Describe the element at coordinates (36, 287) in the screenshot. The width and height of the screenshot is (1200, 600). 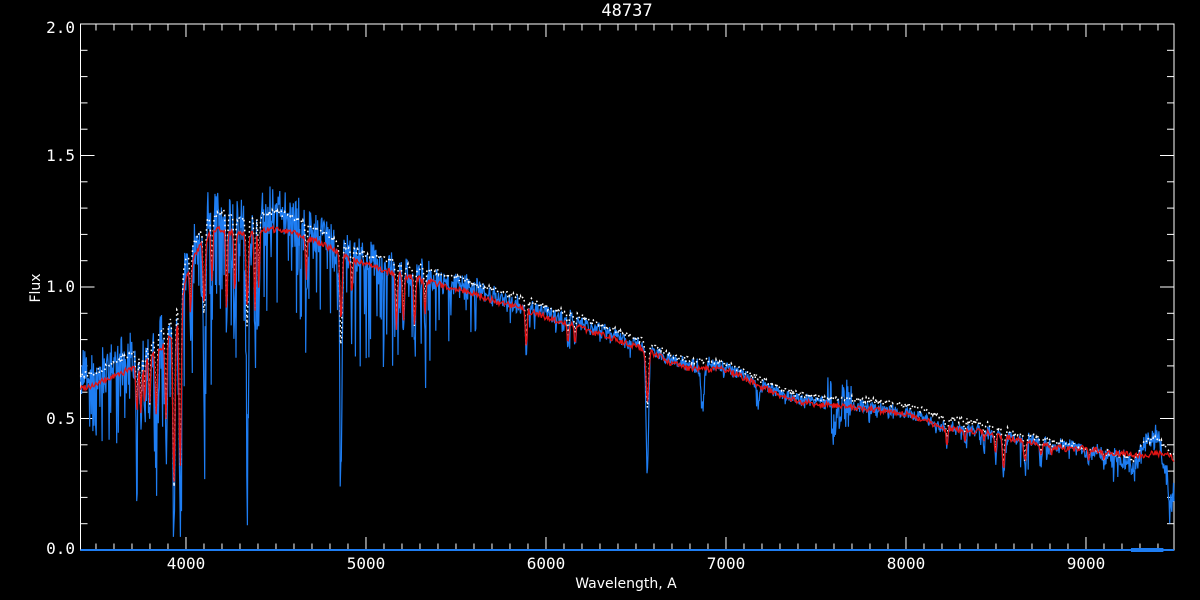
I see `y-axis-label: Flux` at that location.